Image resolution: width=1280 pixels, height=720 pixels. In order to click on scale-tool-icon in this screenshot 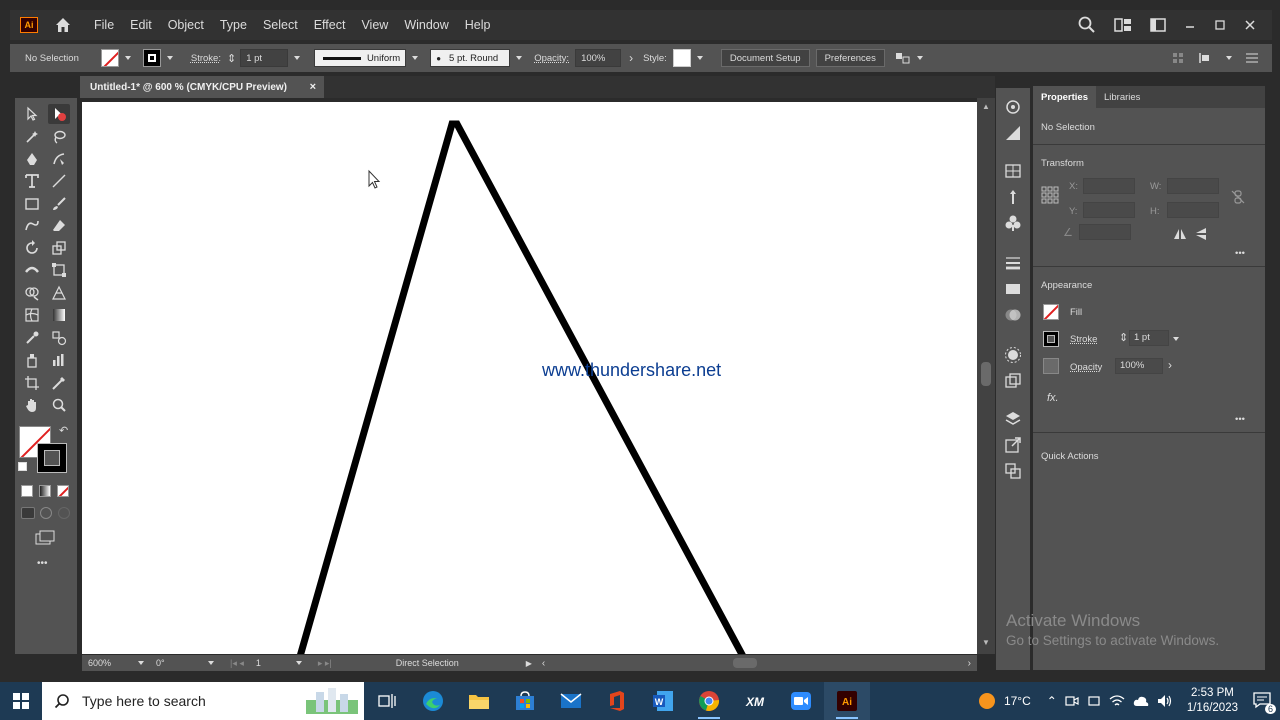, I will do `click(59, 248)`.